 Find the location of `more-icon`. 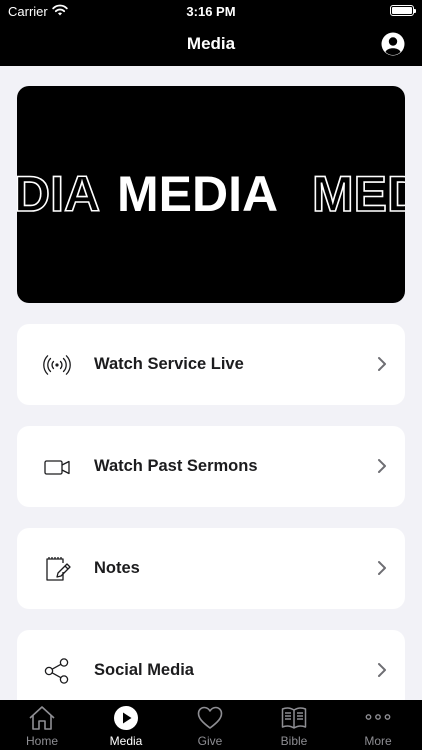

more-icon is located at coordinates (378, 718).